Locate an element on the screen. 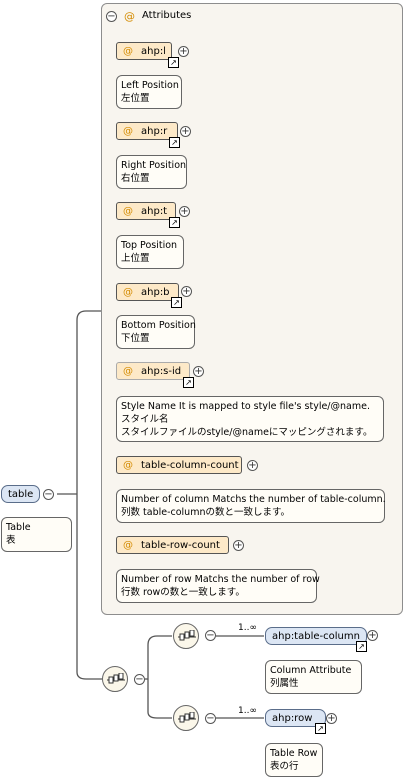  doc-ahp-r: Right Position 右位置 is located at coordinates (151, 172).